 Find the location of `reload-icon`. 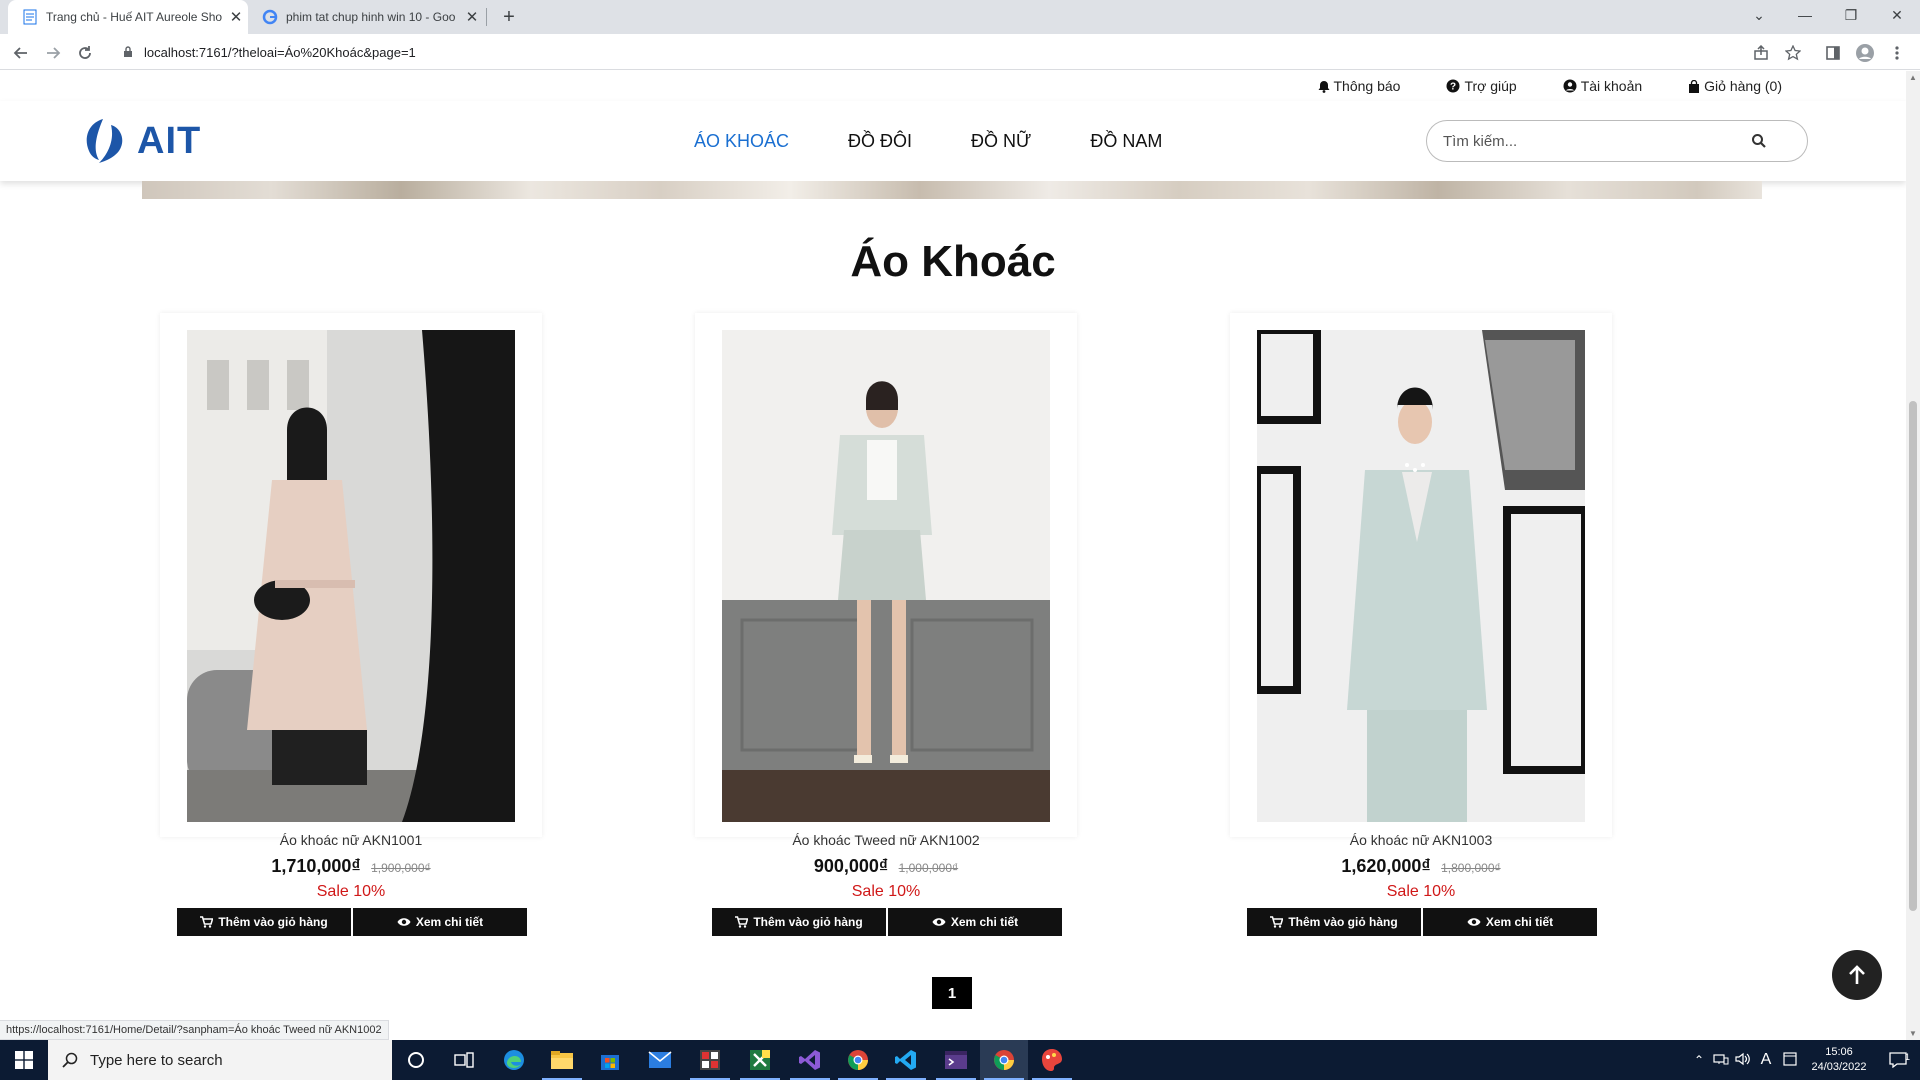

reload-icon is located at coordinates (85, 53).